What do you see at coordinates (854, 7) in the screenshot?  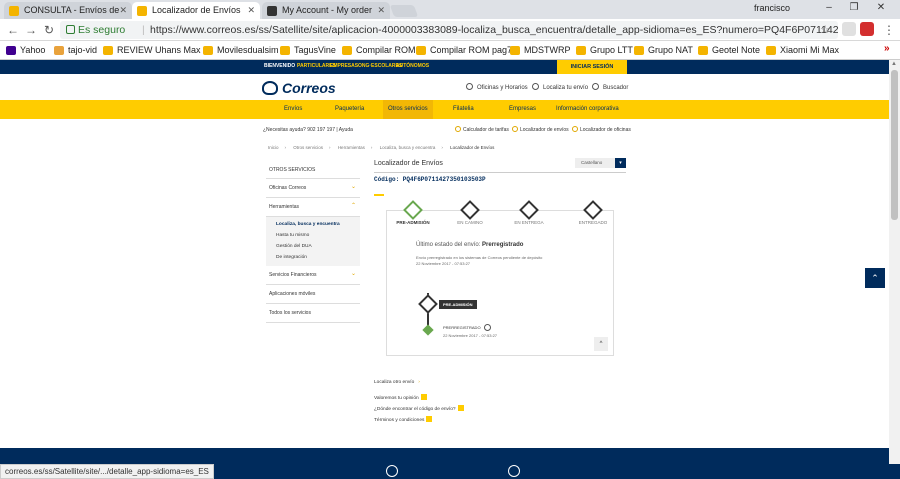 I see `restore-icon: ❐` at bounding box center [854, 7].